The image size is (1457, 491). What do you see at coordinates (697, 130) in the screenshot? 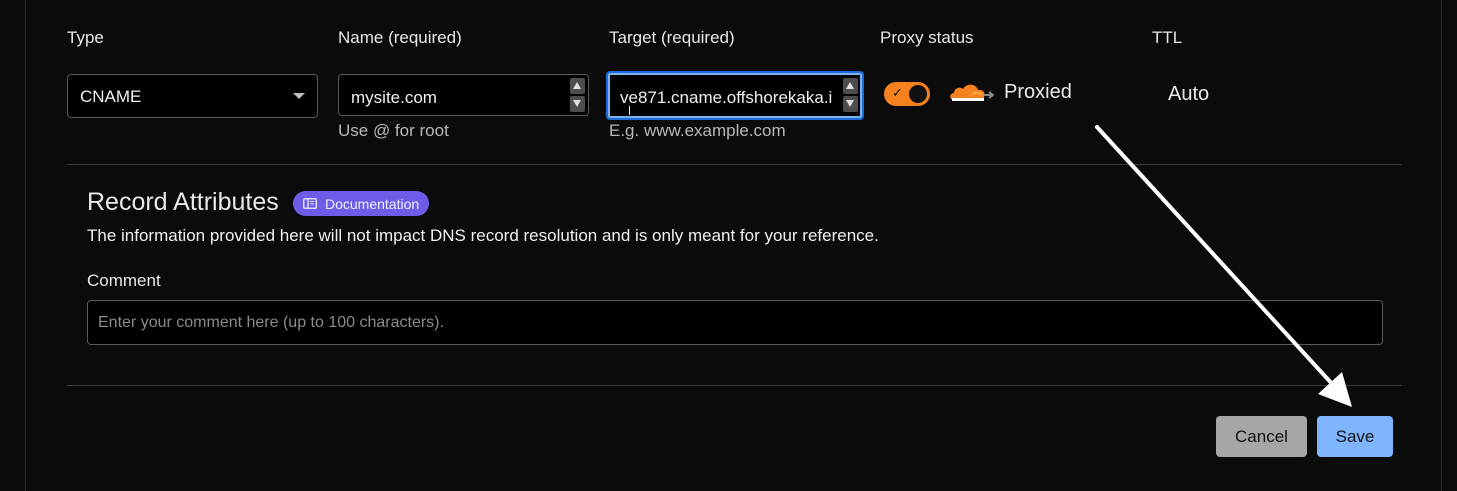
I see `target-hint: E.g. www.example.com` at bounding box center [697, 130].